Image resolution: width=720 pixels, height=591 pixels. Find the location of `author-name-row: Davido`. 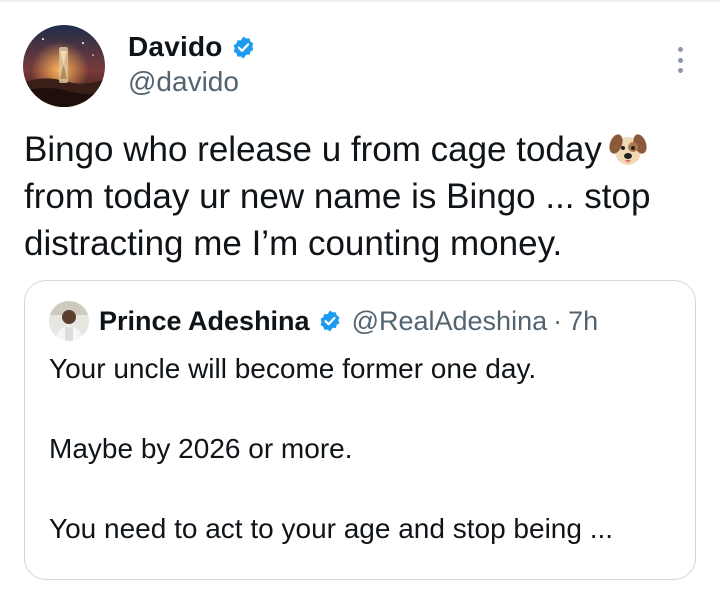

author-name-row: Davido is located at coordinates (192, 47).